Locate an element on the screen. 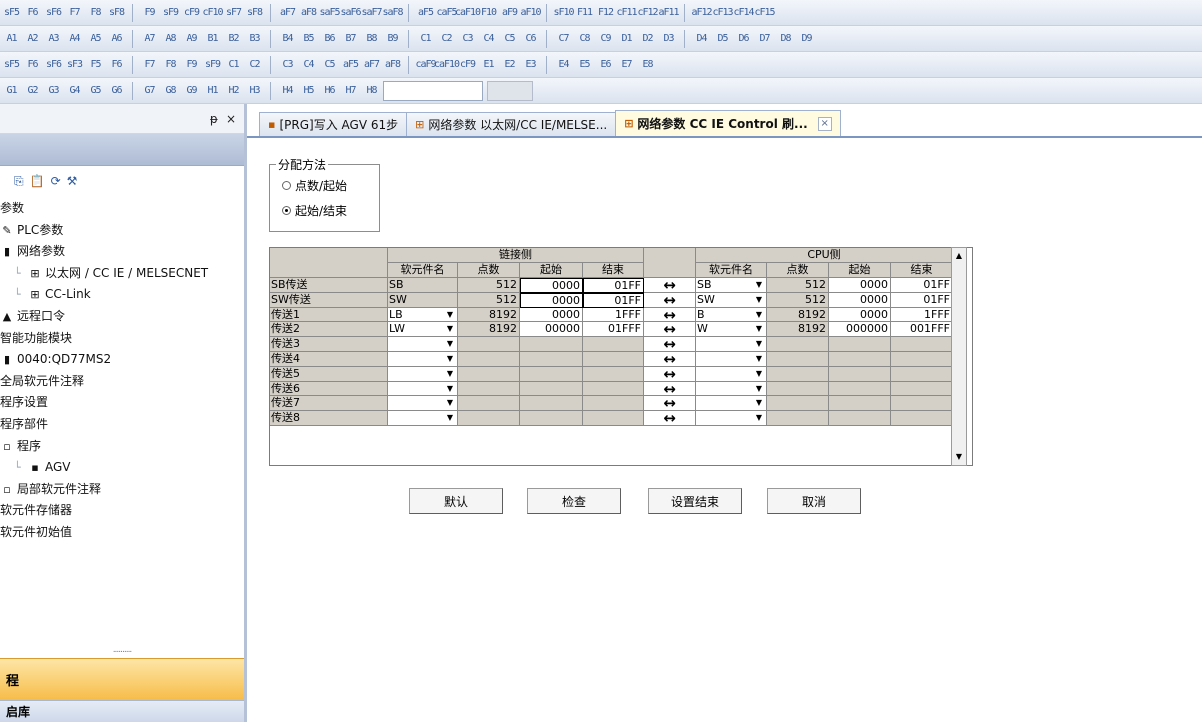 Image resolution: width=1202 pixels, height=722 pixels. tools-icon: ⚒ is located at coordinates (72, 181).